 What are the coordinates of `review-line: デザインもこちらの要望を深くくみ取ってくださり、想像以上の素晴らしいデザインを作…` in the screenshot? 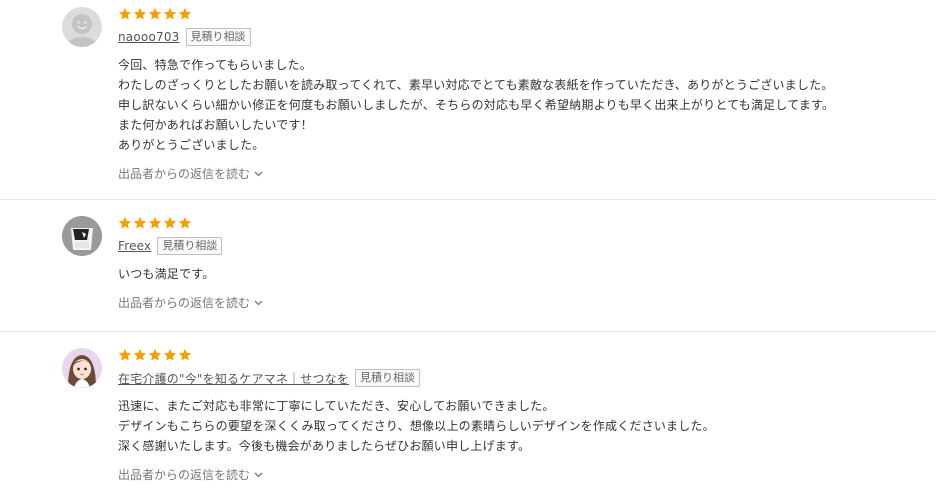 It's located at (416, 426).